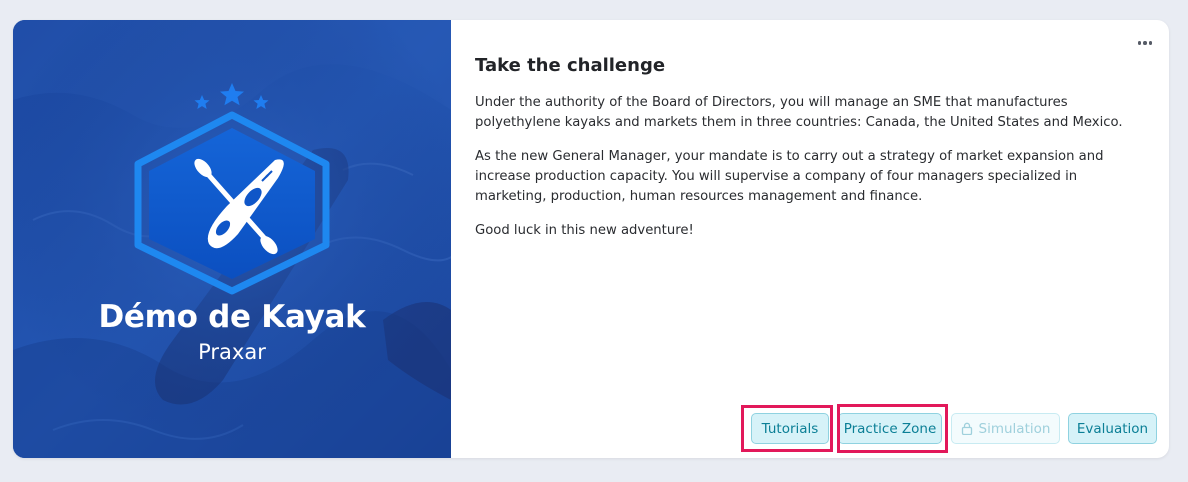 The image size is (1188, 482). I want to click on simulation-button: Simulation, so click(1005, 428).